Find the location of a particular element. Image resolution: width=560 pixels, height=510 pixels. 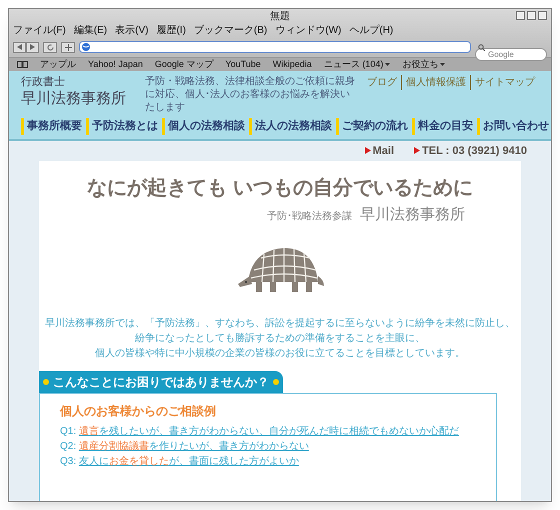

section-heading-text: こんなことにお困りではありませんか？ is located at coordinates (161, 382).